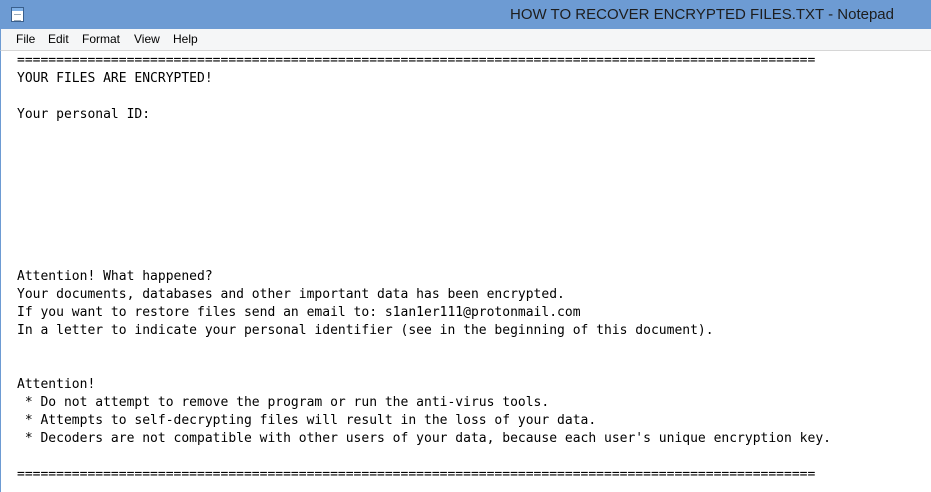 Image resolution: width=931 pixels, height=492 pixels. What do you see at coordinates (56, 384) in the screenshot?
I see `attention-heading: Attention!` at bounding box center [56, 384].